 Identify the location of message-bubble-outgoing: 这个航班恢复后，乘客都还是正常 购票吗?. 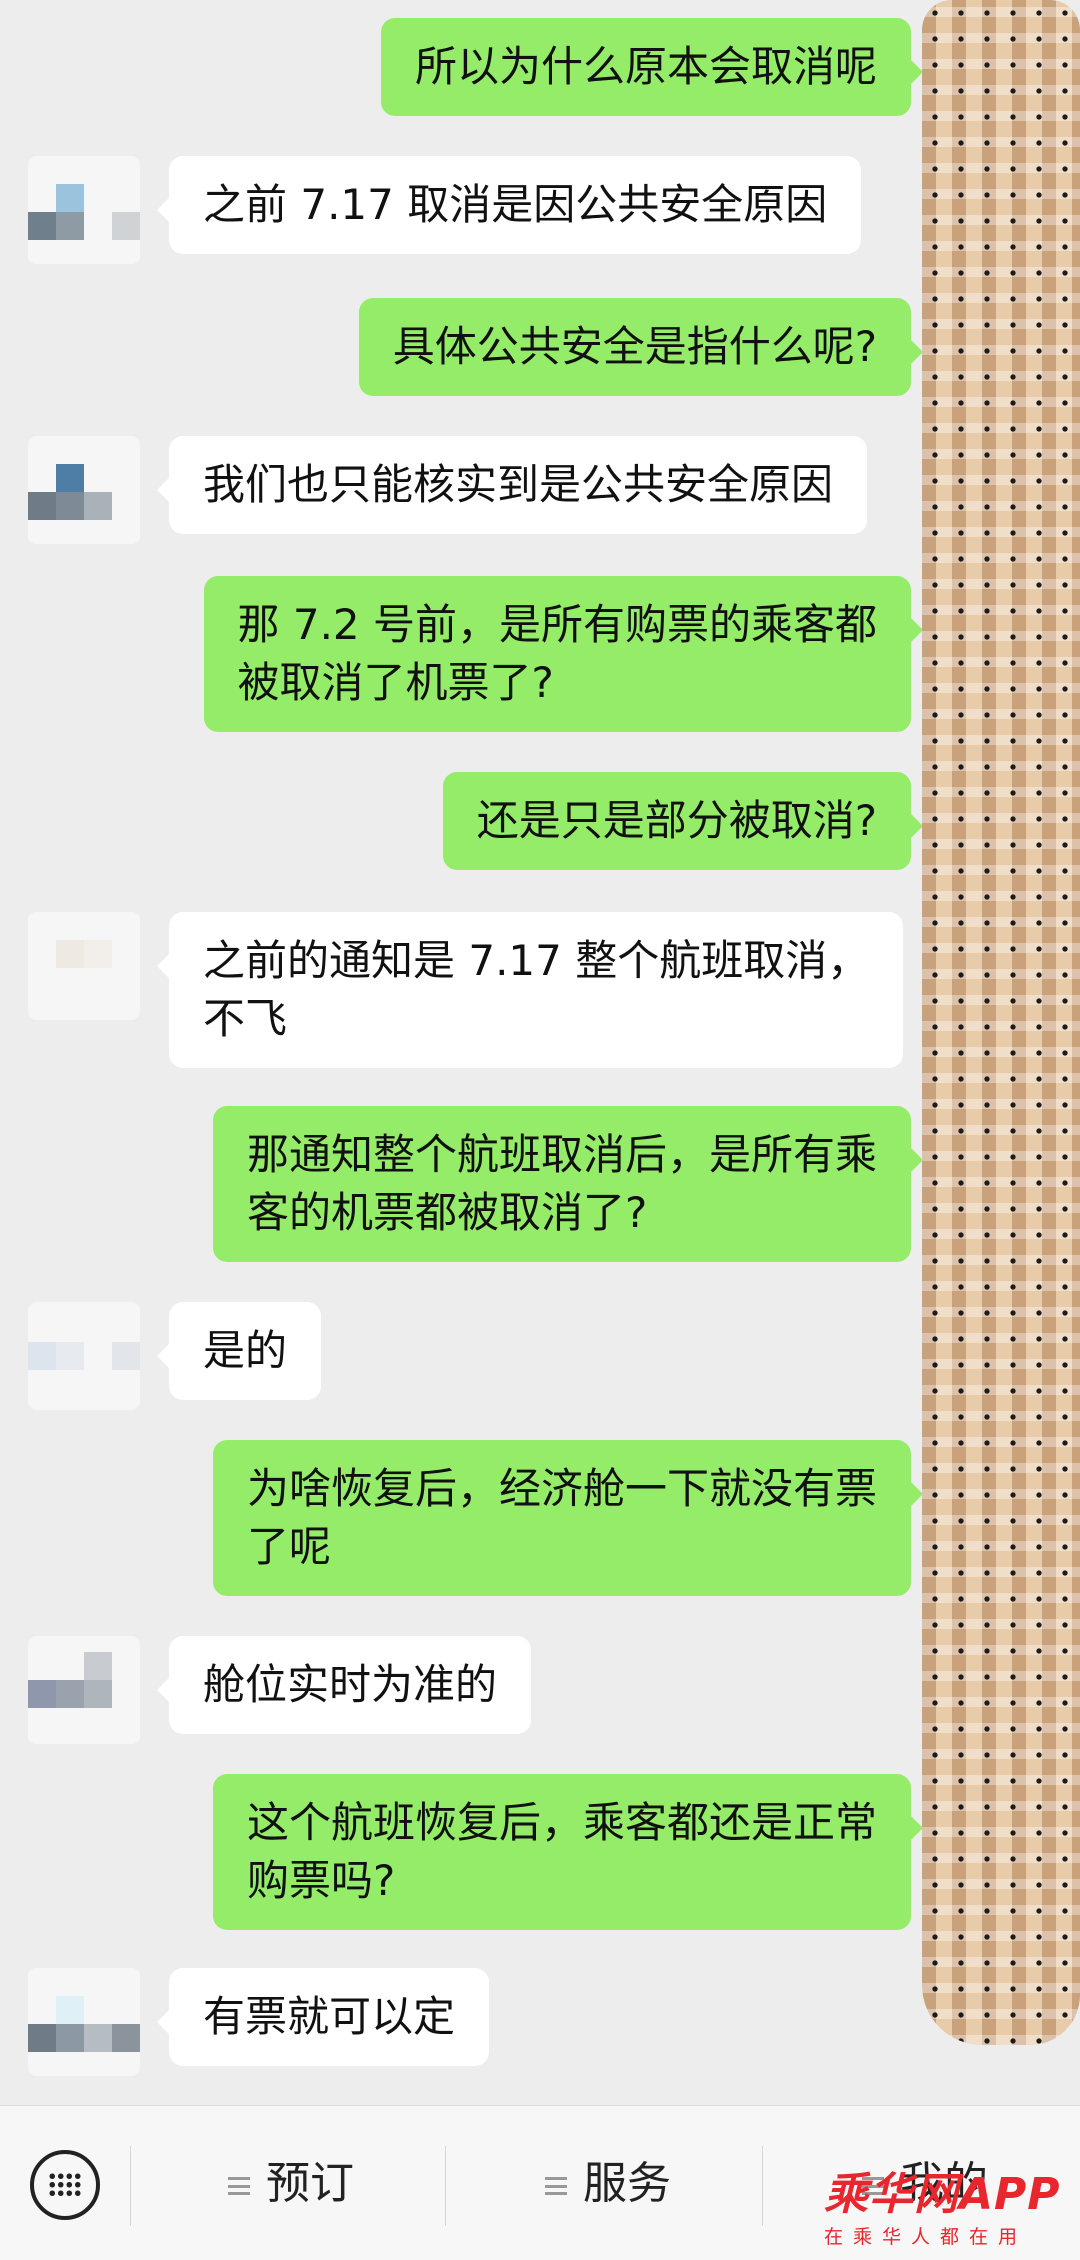
(568, 1852).